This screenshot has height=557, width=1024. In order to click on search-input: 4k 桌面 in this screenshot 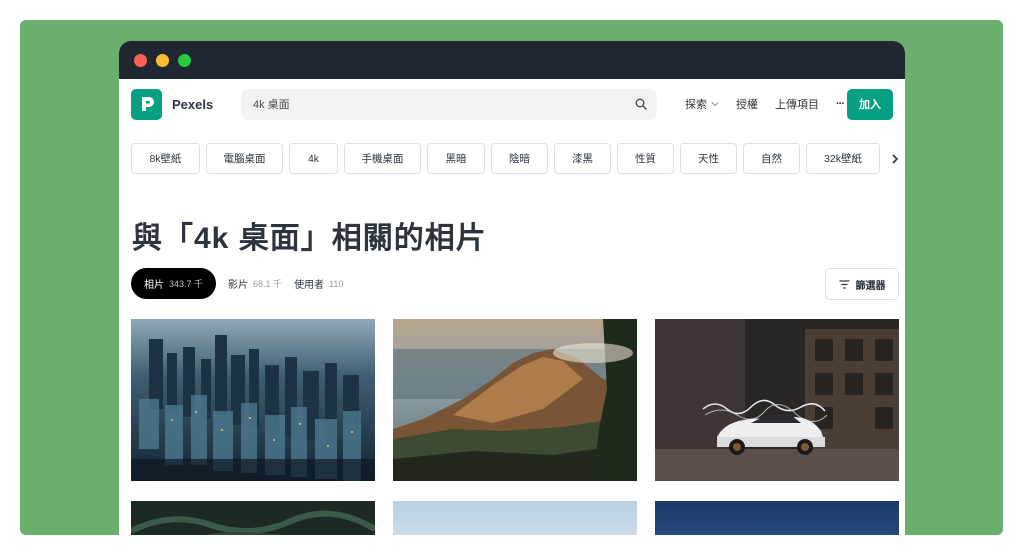, I will do `click(444, 104)`.